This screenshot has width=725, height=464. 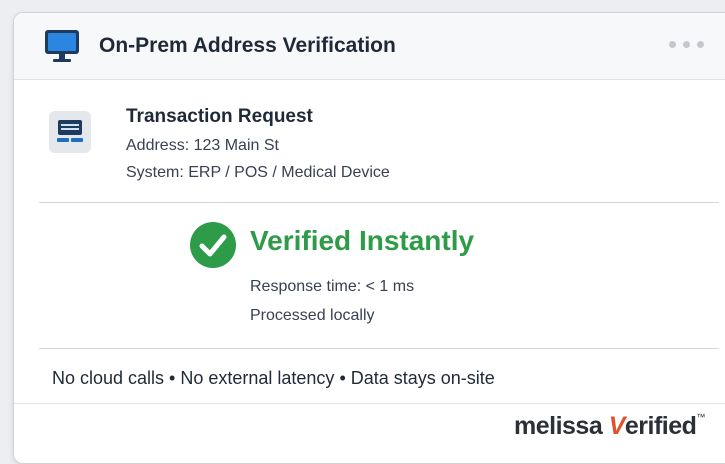 What do you see at coordinates (617, 426) in the screenshot?
I see `brand-v-mark: V` at bounding box center [617, 426].